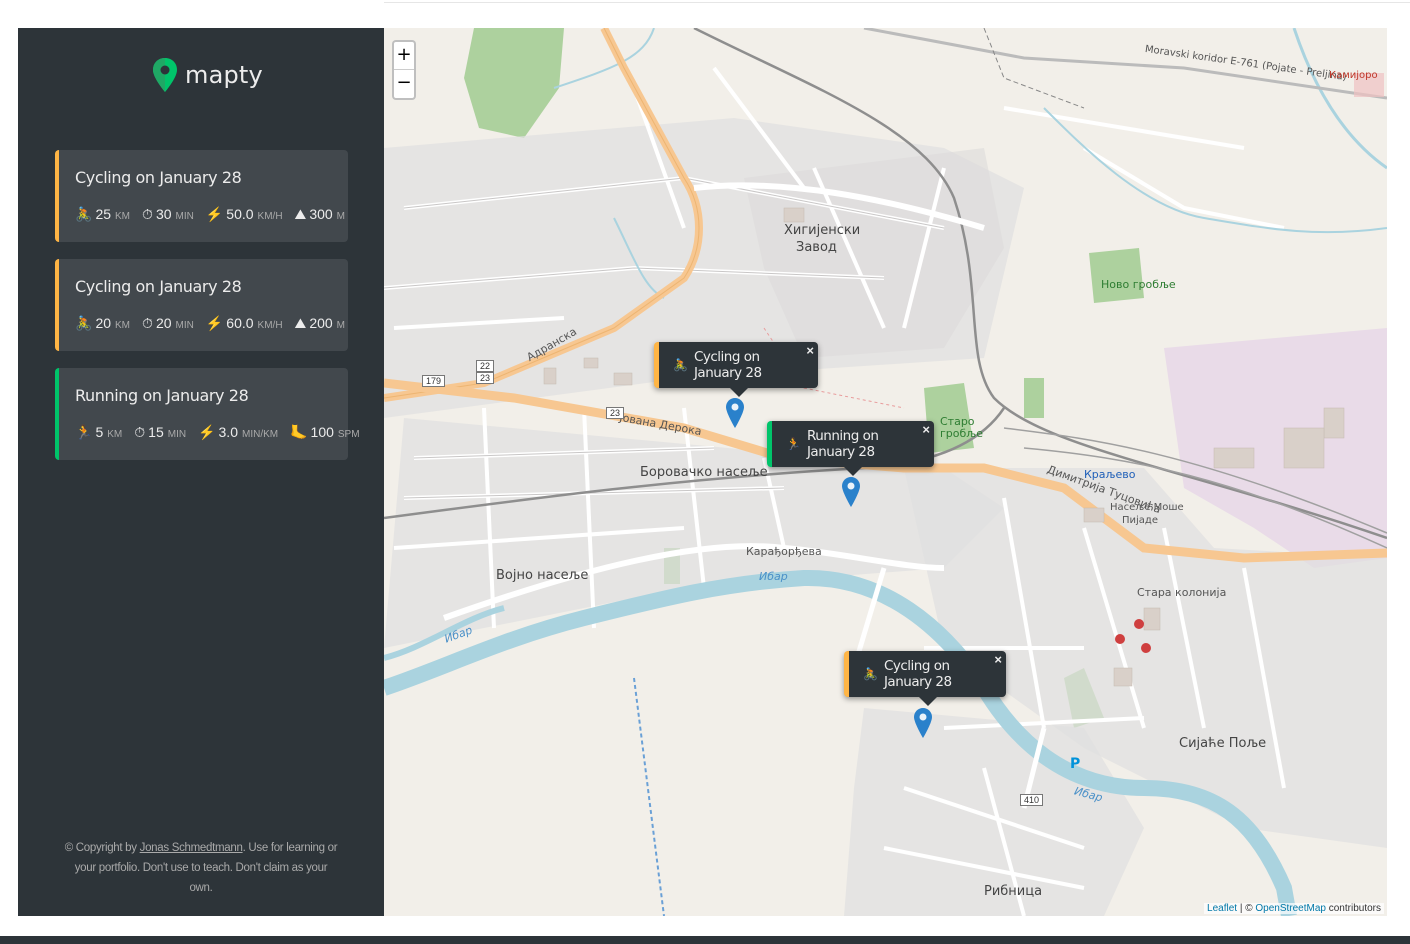  Describe the element at coordinates (208, 75) in the screenshot. I see `logo: mapty` at that location.